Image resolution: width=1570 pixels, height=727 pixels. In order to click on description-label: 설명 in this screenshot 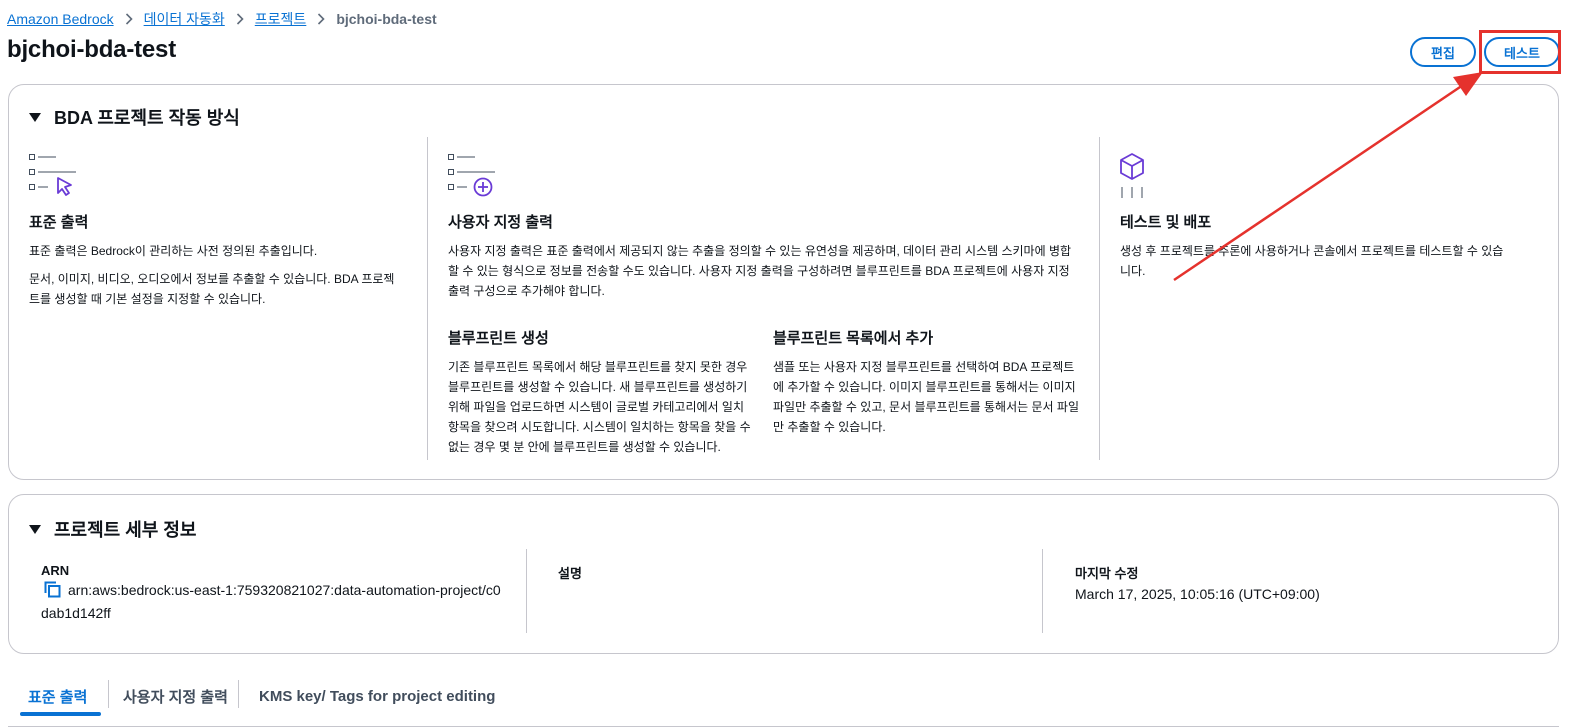, I will do `click(570, 573)`.